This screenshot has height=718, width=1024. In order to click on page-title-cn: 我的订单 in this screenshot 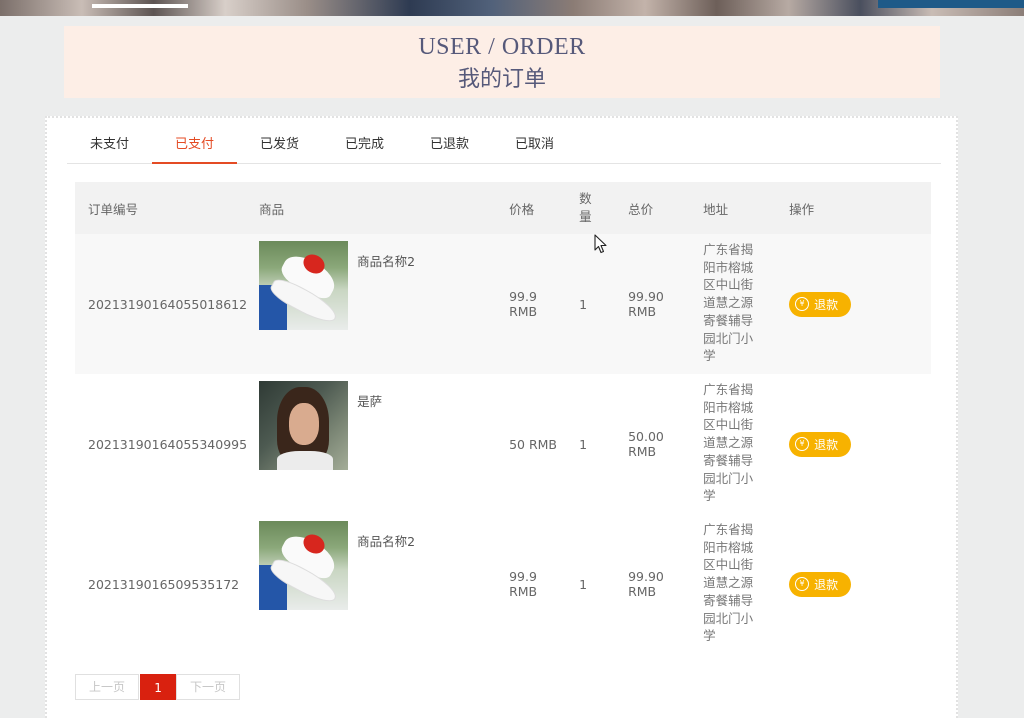, I will do `click(501, 79)`.